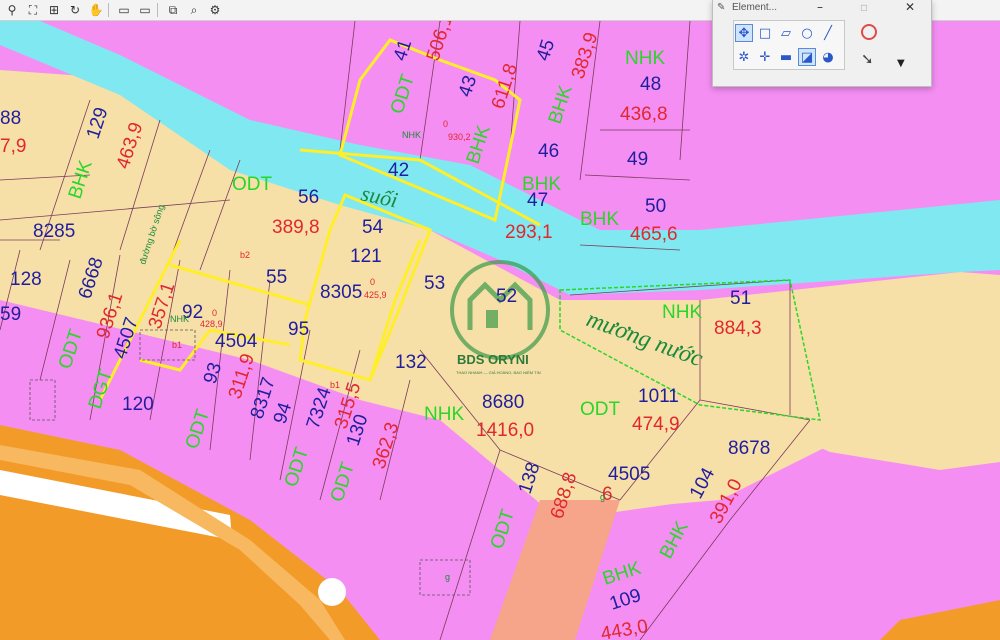 This screenshot has height=640, width=1000. What do you see at coordinates (54, 10) in the screenshot?
I see `zoom-window-icon: ⊞` at bounding box center [54, 10].